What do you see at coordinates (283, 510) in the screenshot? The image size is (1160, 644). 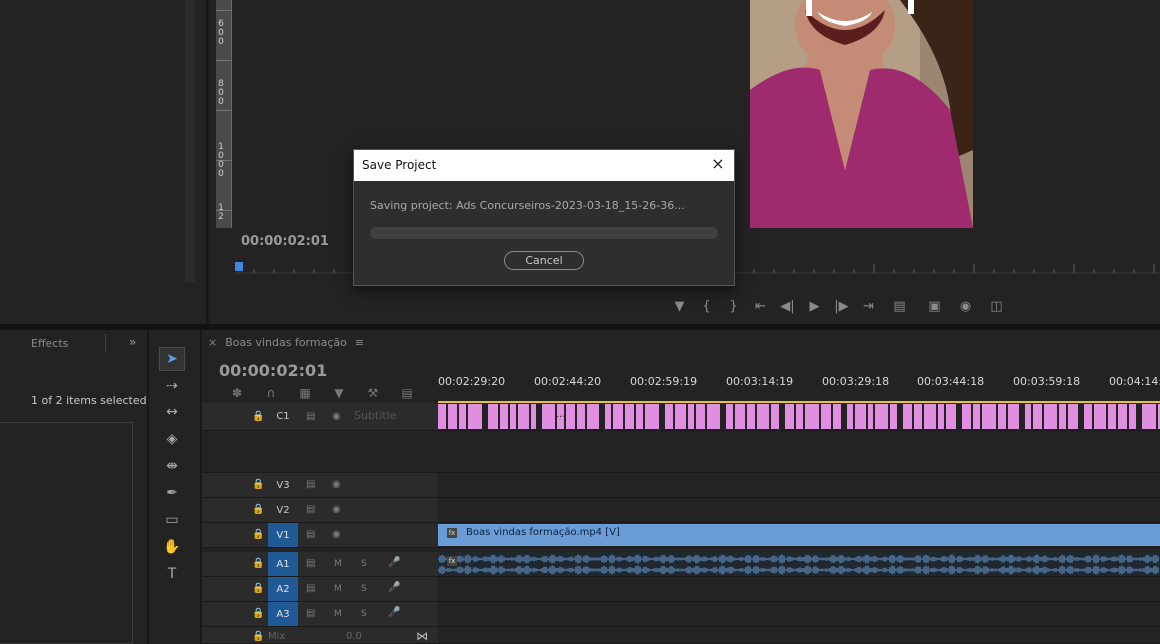 I see `track-name: V2` at bounding box center [283, 510].